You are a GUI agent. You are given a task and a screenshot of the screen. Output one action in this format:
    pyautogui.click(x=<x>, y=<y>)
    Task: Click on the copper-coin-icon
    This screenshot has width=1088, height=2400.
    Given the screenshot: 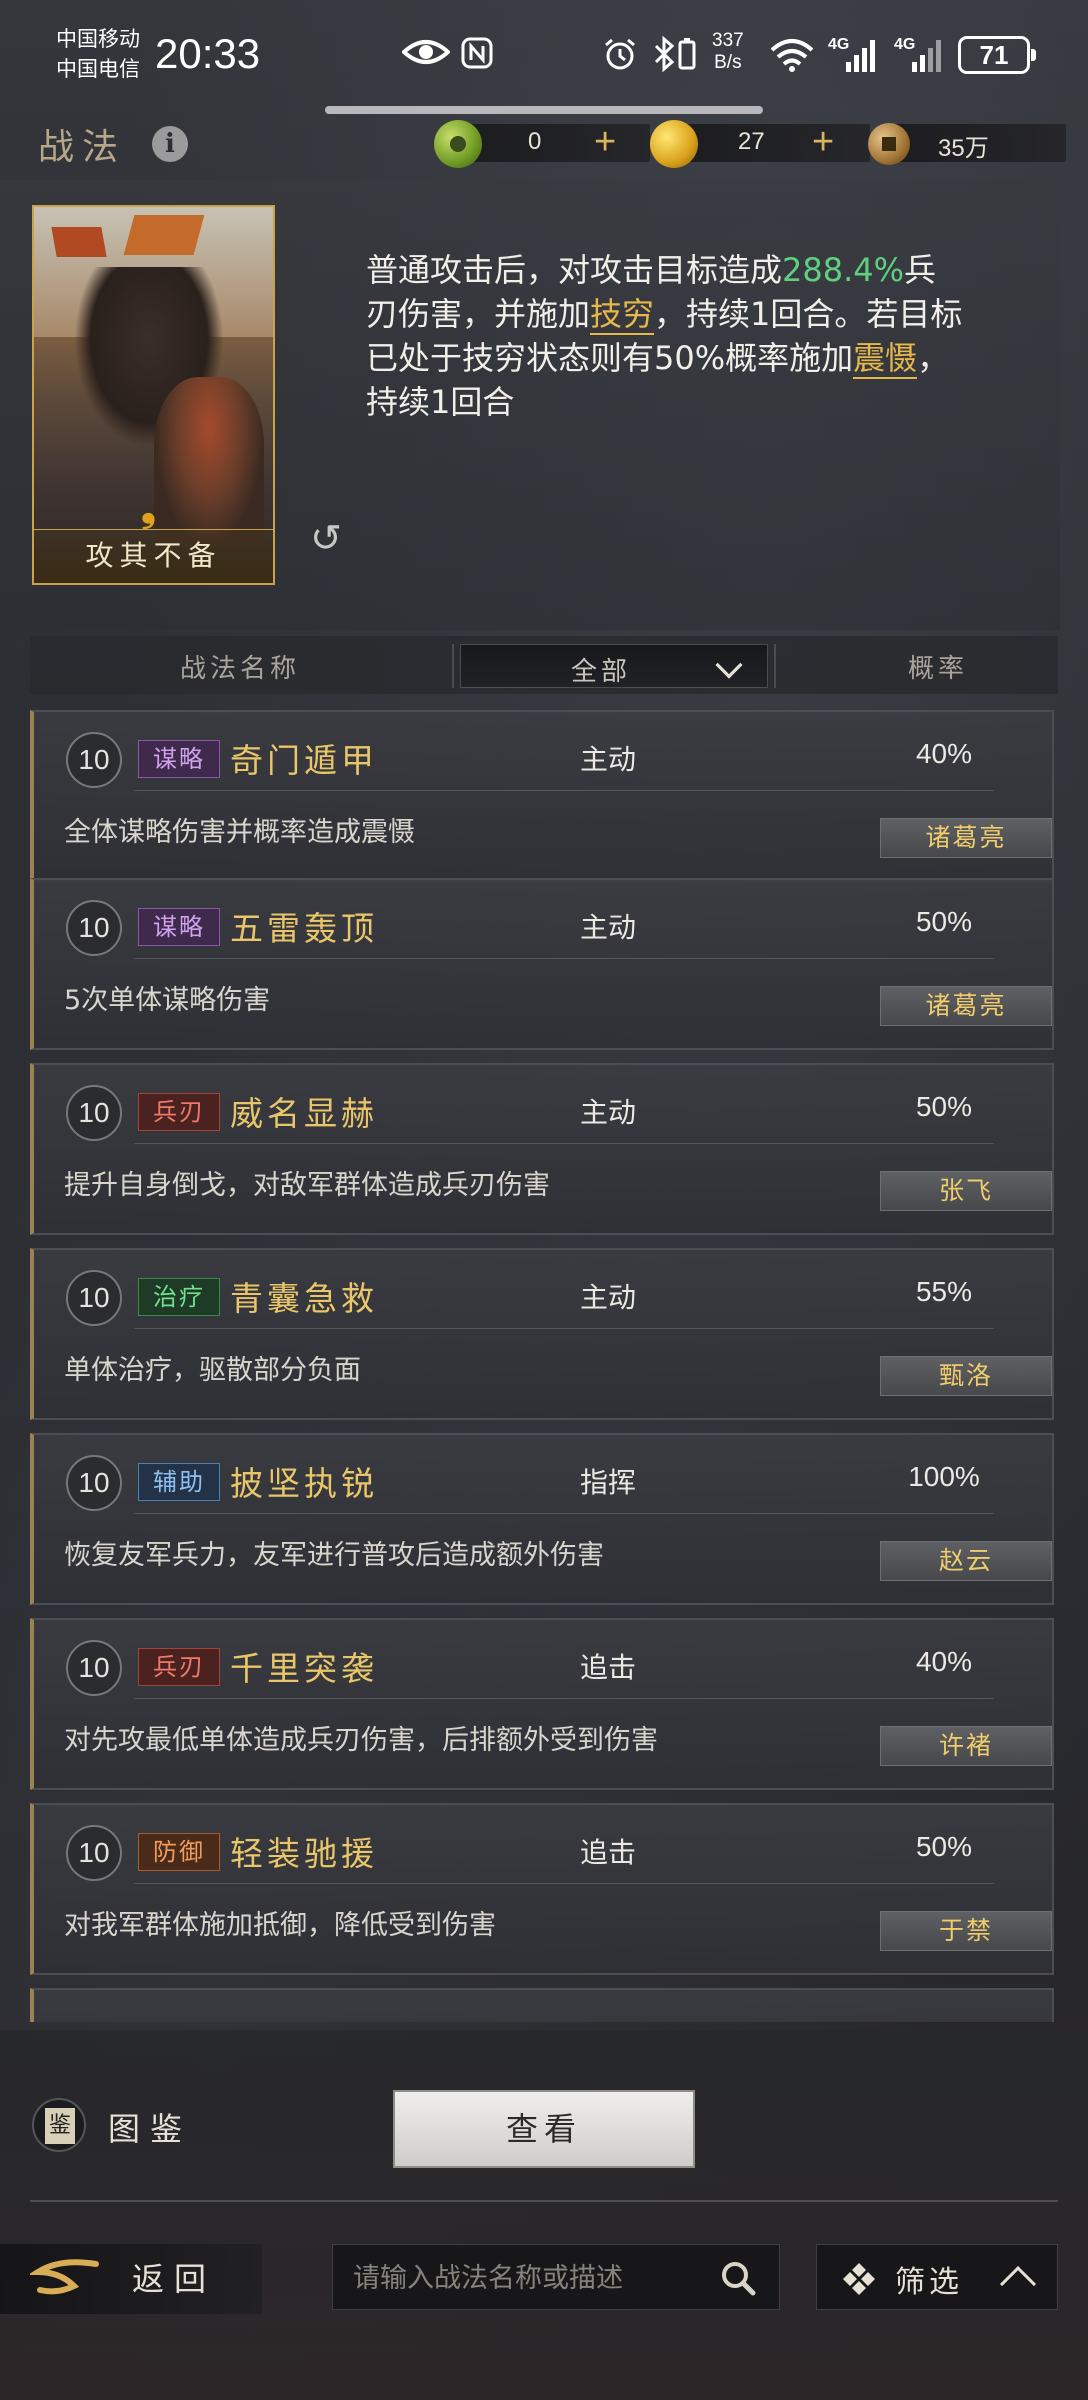 What is the action you would take?
    pyautogui.click(x=889, y=144)
    